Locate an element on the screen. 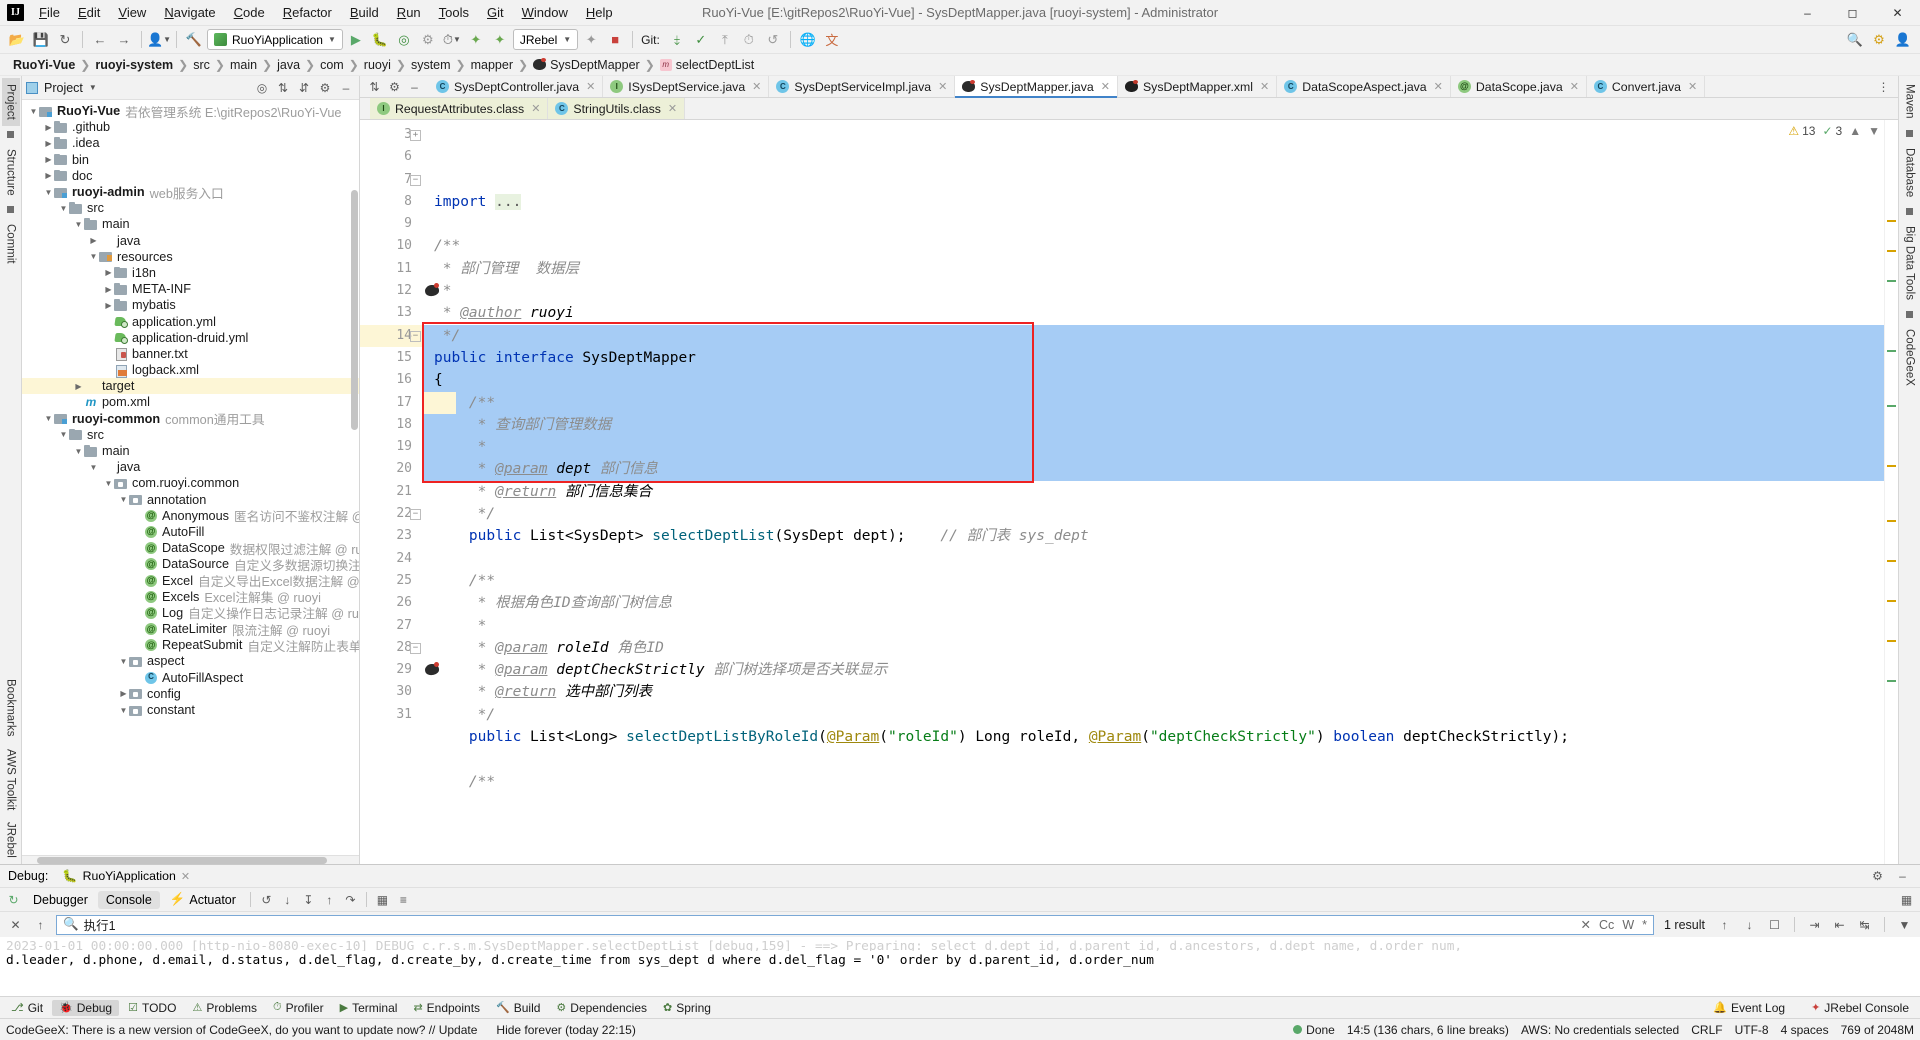  indent-setting: 4 spaces is located at coordinates (1805, 1030).